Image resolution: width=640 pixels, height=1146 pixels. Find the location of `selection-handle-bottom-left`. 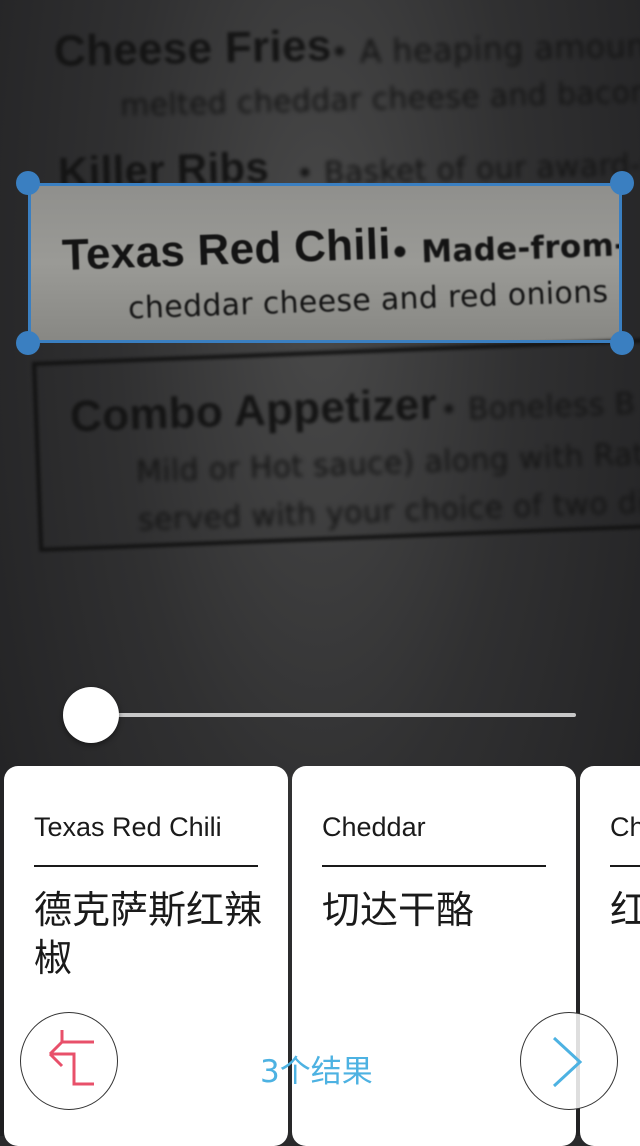

selection-handle-bottom-left is located at coordinates (28, 343).